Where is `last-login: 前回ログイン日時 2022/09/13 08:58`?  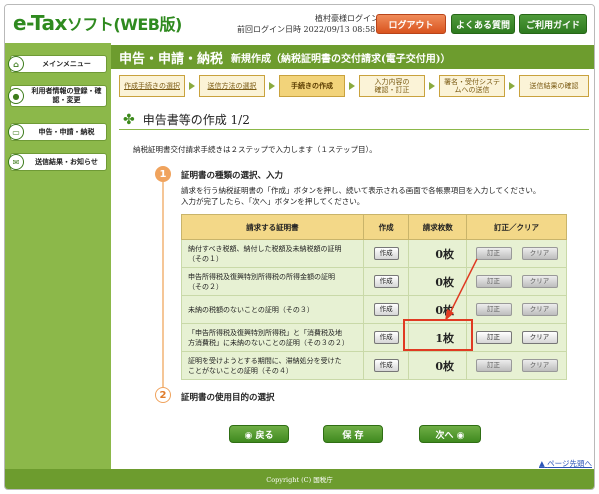
last-login: 前回ログイン日時 2022/09/13 08:58 is located at coordinates (306, 29).